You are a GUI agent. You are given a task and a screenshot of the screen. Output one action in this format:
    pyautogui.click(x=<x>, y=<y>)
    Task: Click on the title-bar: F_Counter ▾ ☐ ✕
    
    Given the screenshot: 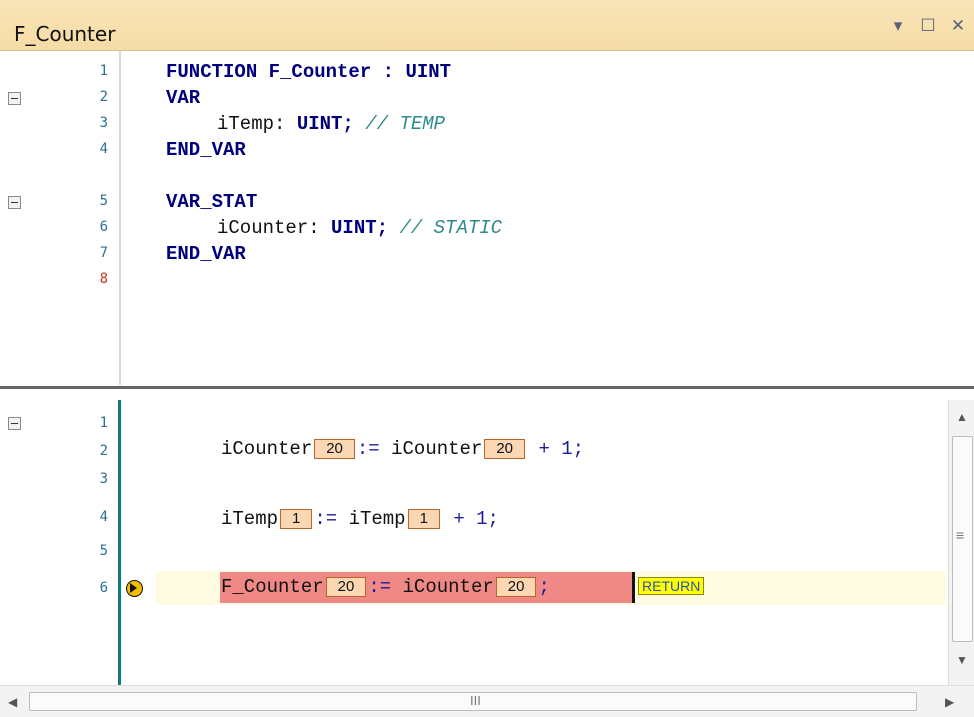 What is the action you would take?
    pyautogui.click(x=487, y=25)
    